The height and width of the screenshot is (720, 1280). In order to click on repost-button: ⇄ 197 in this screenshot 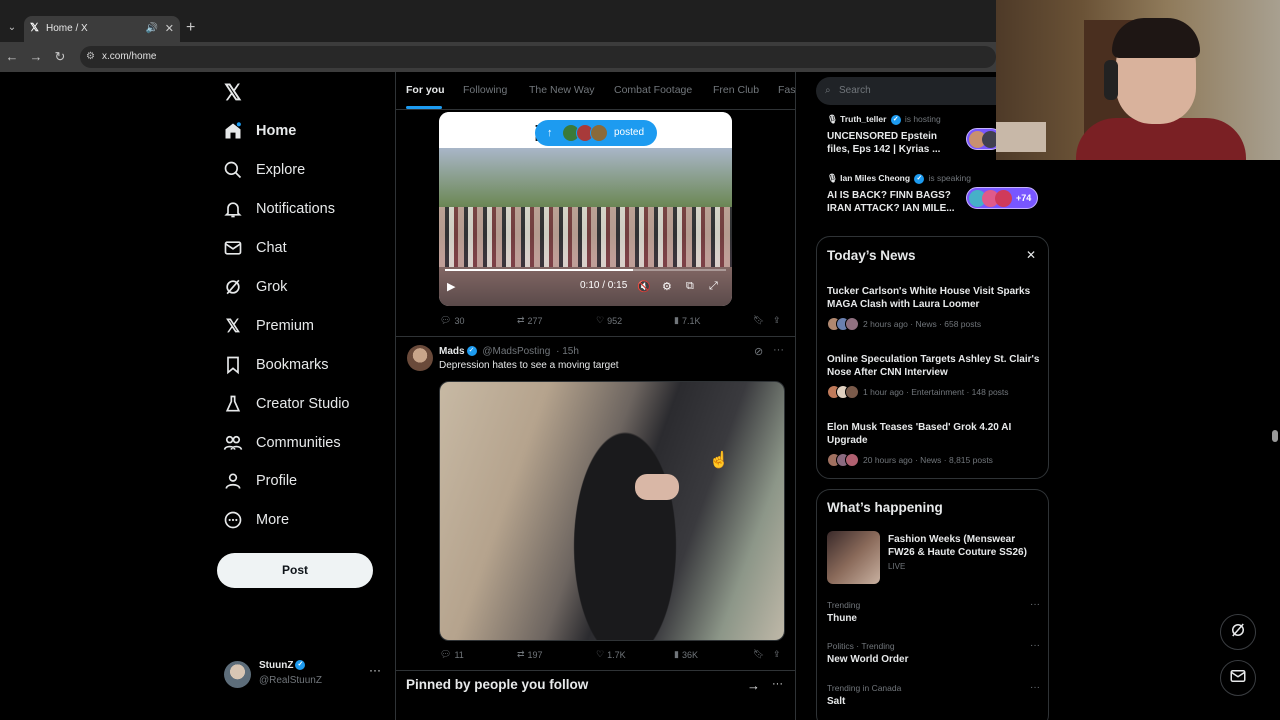, I will do `click(530, 654)`.